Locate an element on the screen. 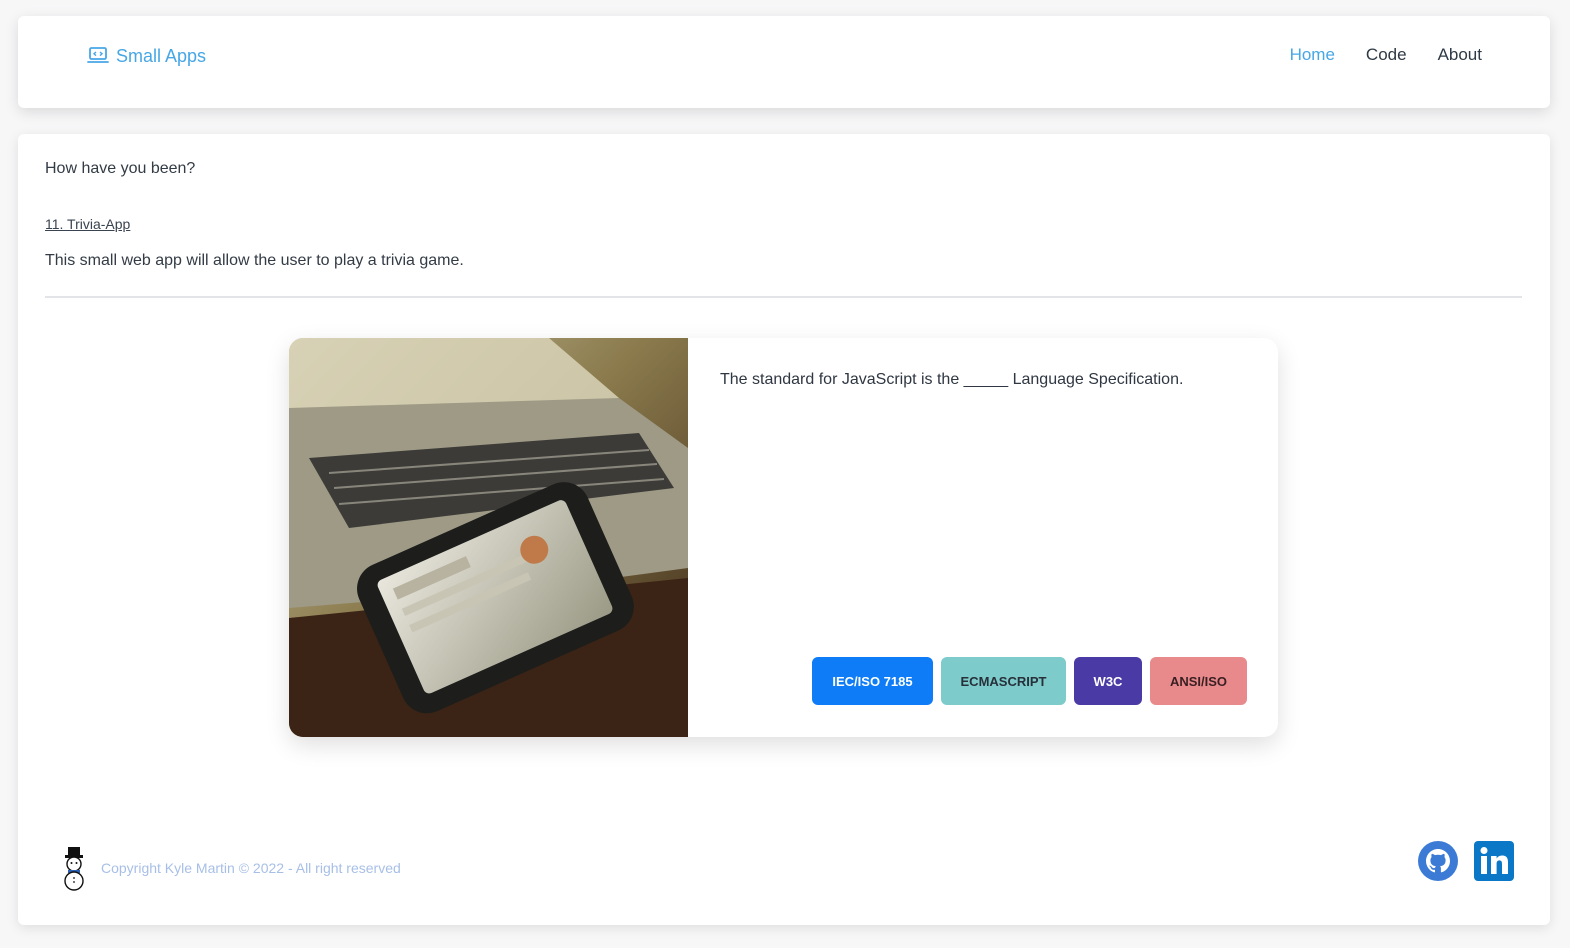 This screenshot has height=948, width=1570. answer-options: IEC/ISO 7185 ECMASCRIPT W3C ANSI/ISO is located at coordinates (1029, 681).